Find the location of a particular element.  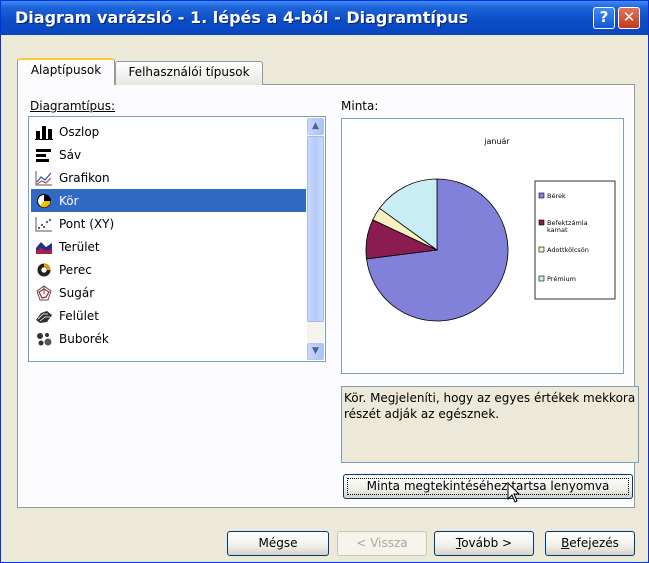

list-item-label: Grafikon is located at coordinates (84, 177).